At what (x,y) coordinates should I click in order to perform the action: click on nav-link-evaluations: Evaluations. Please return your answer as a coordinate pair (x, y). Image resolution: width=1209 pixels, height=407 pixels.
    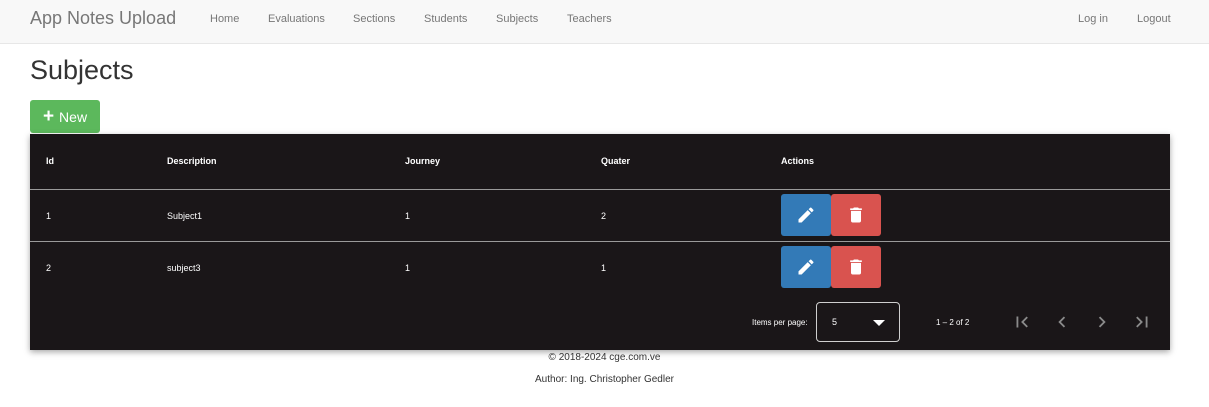
    Looking at the image, I should click on (296, 19).